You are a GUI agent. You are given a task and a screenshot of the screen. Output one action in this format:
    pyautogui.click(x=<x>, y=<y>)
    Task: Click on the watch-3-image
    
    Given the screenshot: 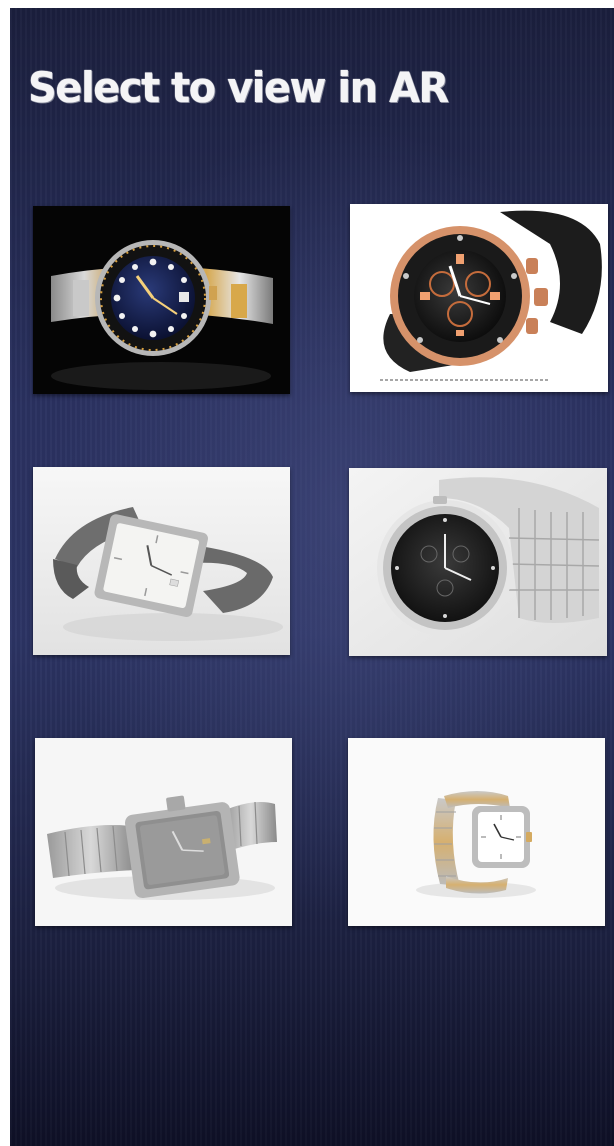 What is the action you would take?
    pyautogui.click(x=161, y=561)
    